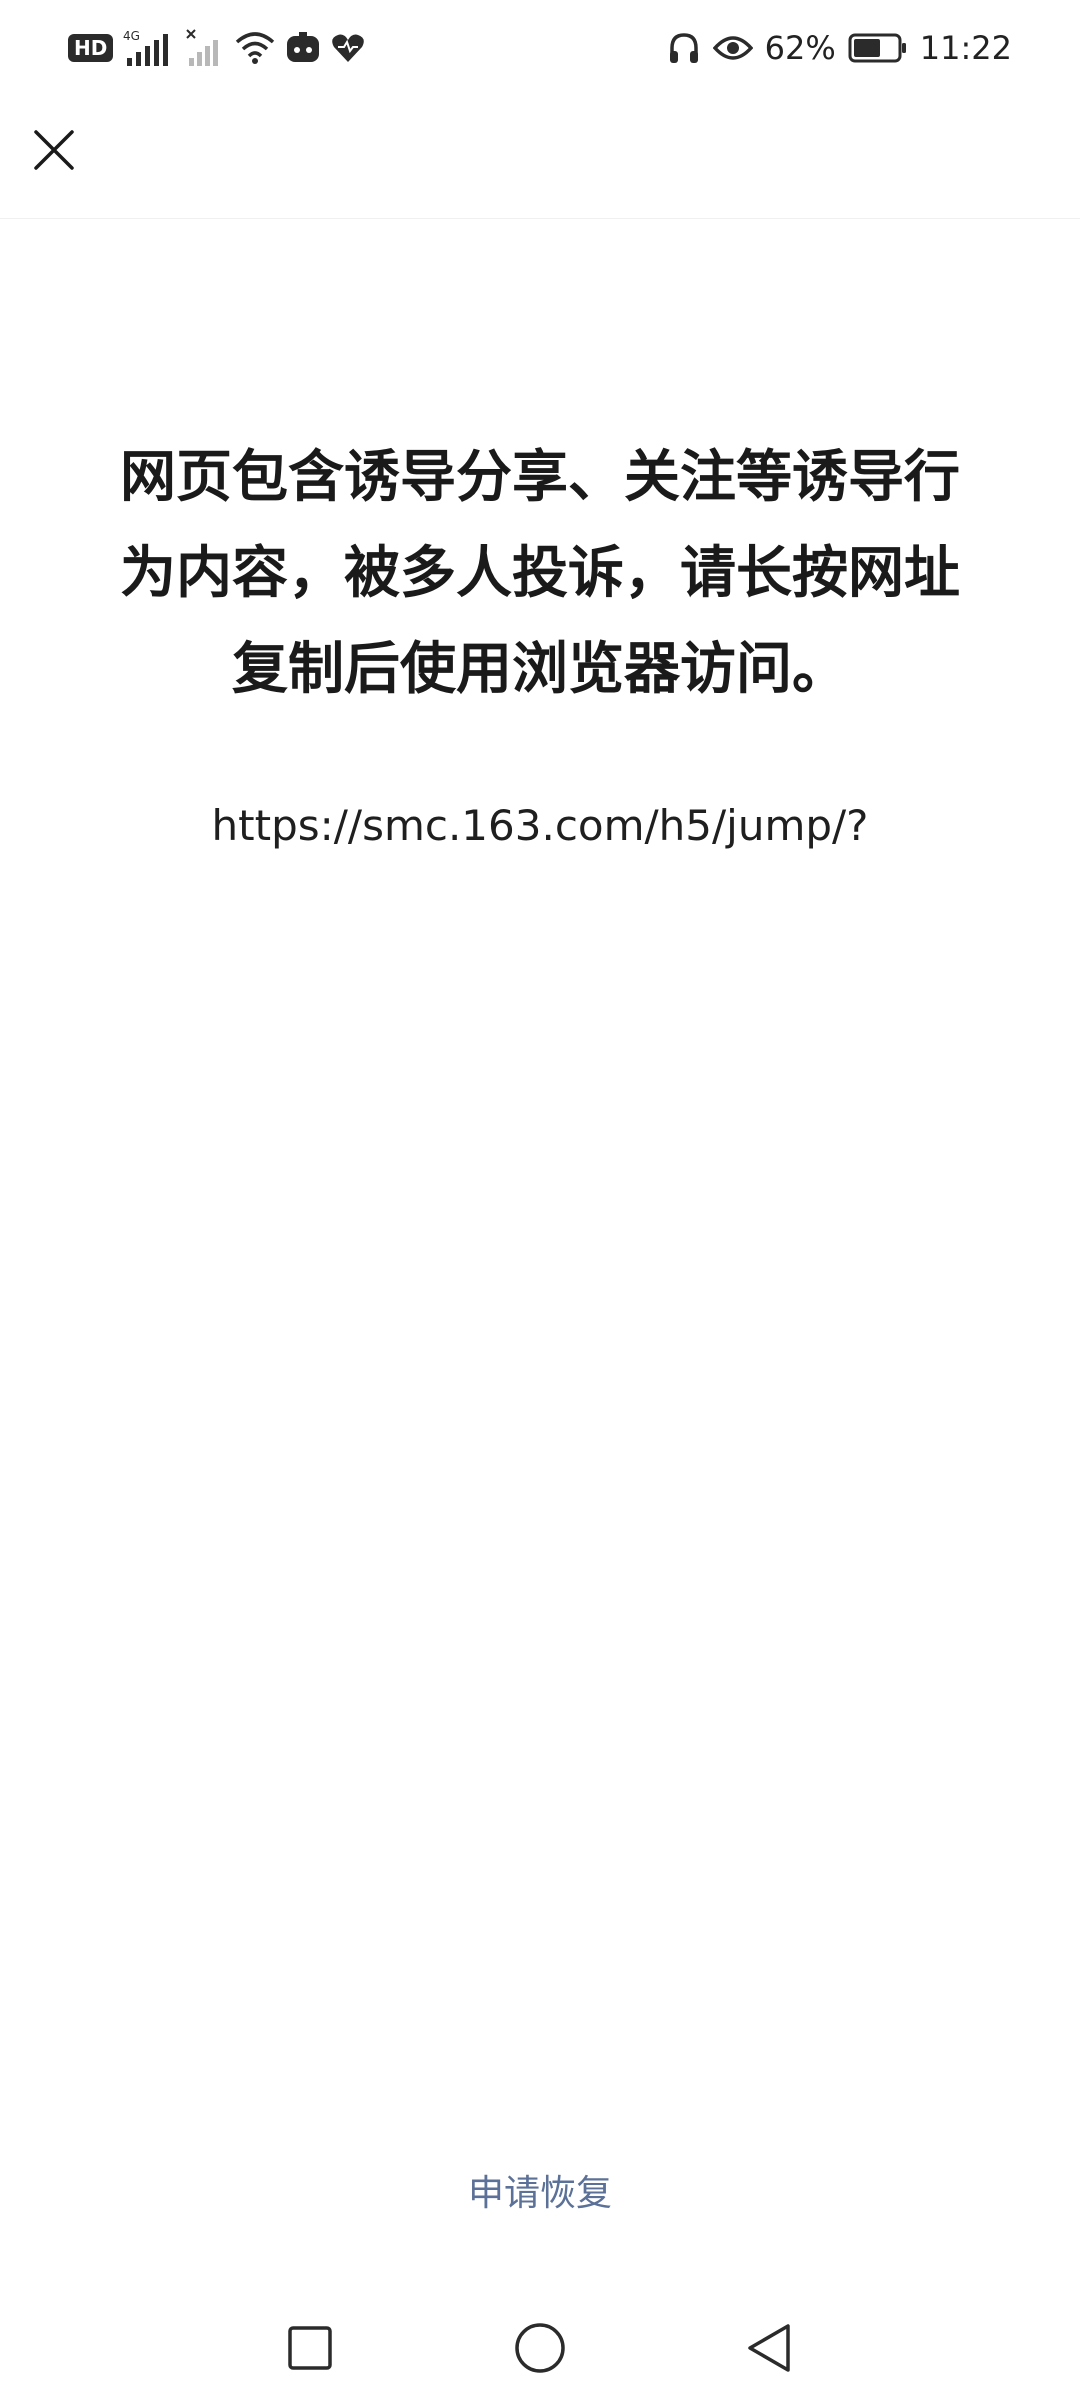 The width and height of the screenshot is (1080, 2400). Describe the element at coordinates (684, 48) in the screenshot. I see `headphones-icon` at that location.